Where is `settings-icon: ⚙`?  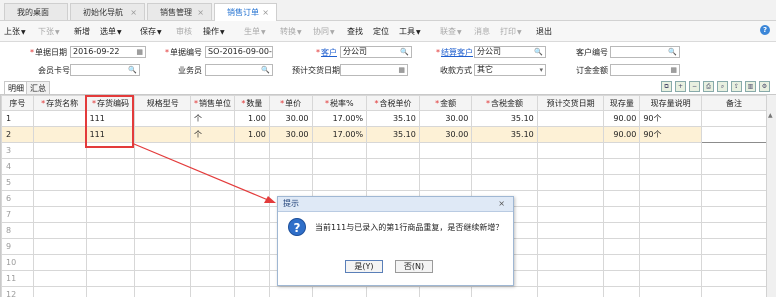 settings-icon: ⚙ is located at coordinates (764, 86).